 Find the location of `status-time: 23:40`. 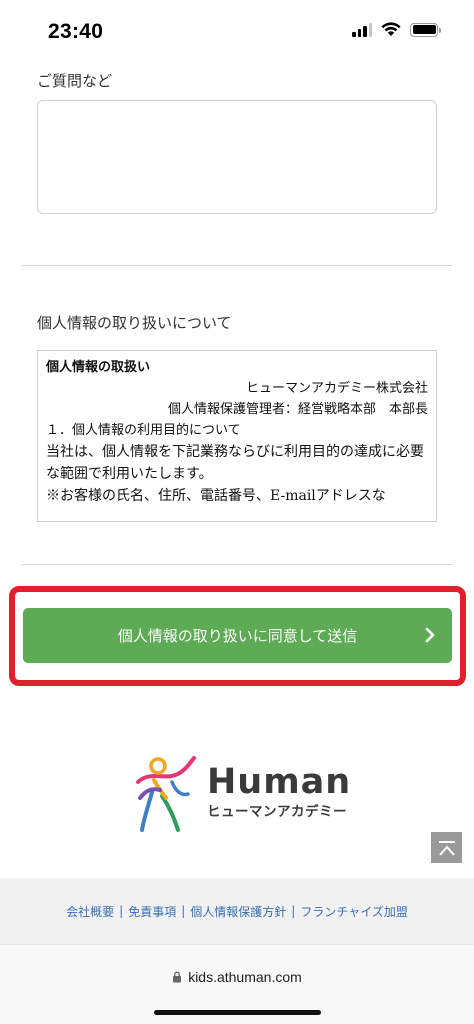

status-time: 23:40 is located at coordinates (76, 31).